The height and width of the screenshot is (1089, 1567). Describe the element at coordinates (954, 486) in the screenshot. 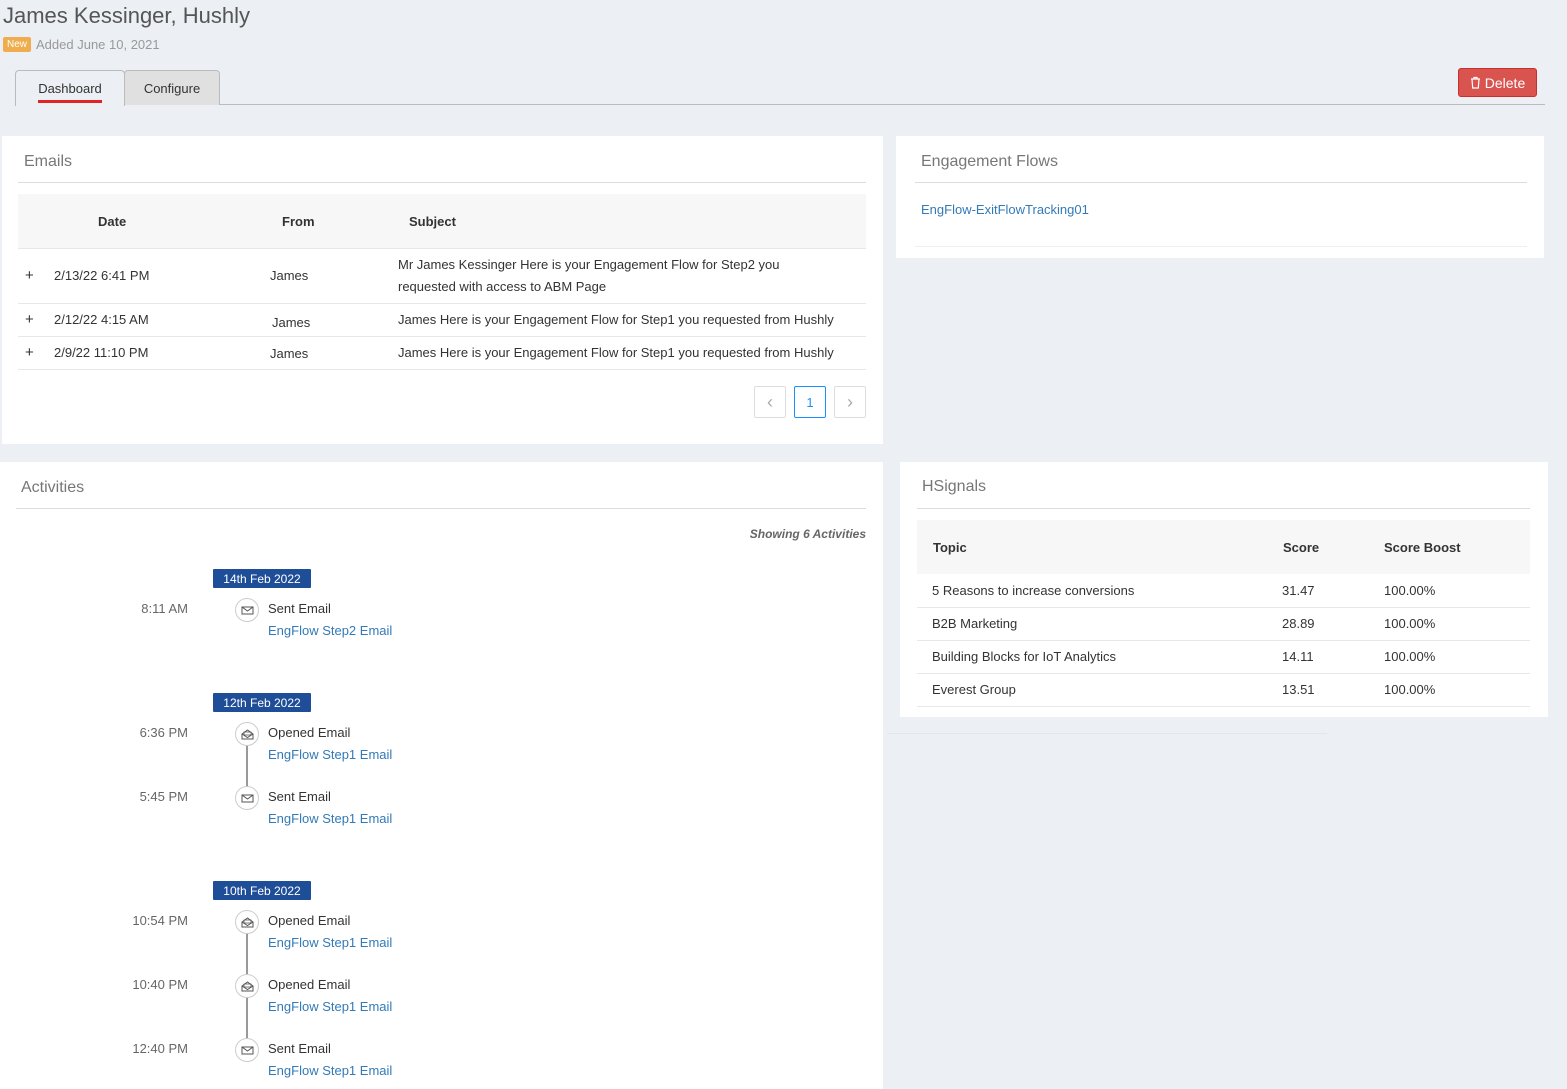

I see `hsignals-title: HSignals` at that location.